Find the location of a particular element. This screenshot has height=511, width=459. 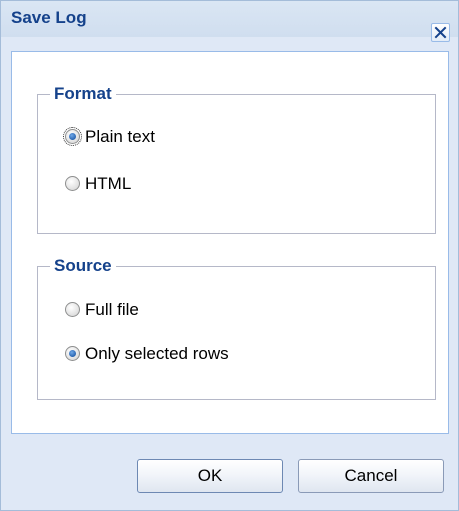

close-button is located at coordinates (440, 32).